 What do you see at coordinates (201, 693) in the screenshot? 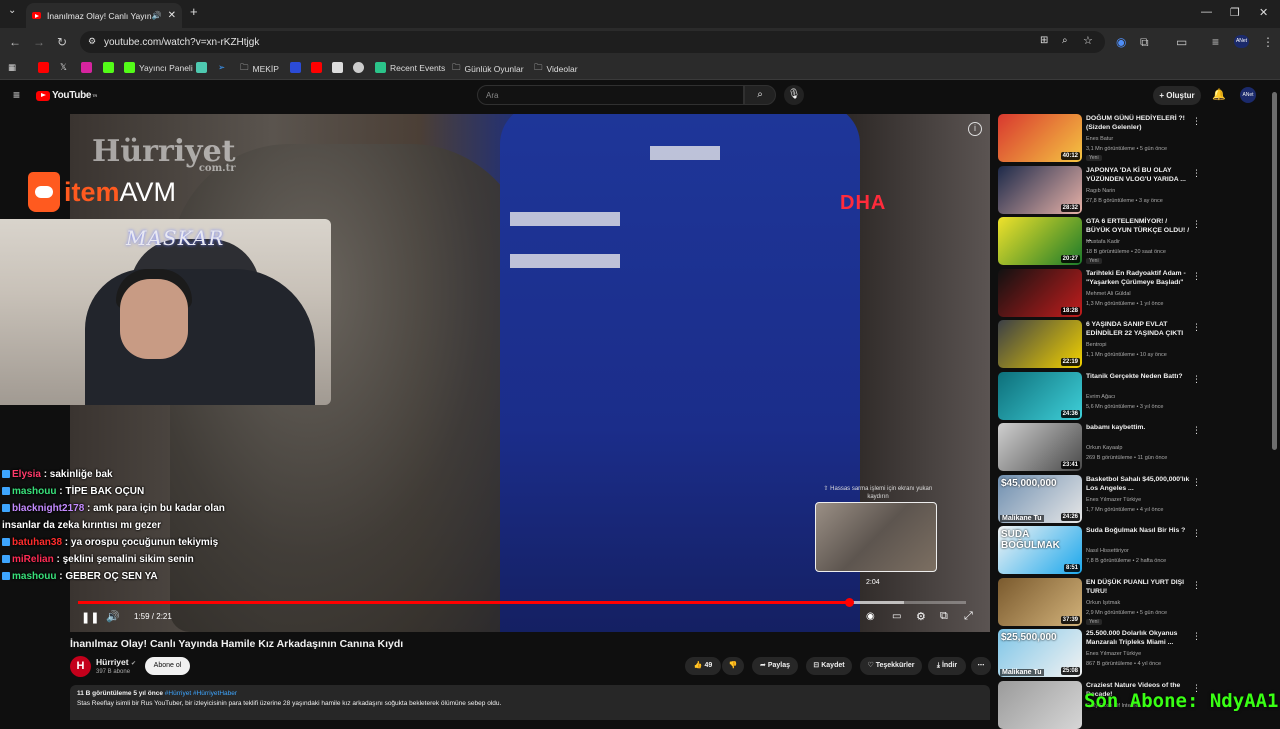
I see `hashtags: #Hürriyet #HürriyetHaber` at bounding box center [201, 693].